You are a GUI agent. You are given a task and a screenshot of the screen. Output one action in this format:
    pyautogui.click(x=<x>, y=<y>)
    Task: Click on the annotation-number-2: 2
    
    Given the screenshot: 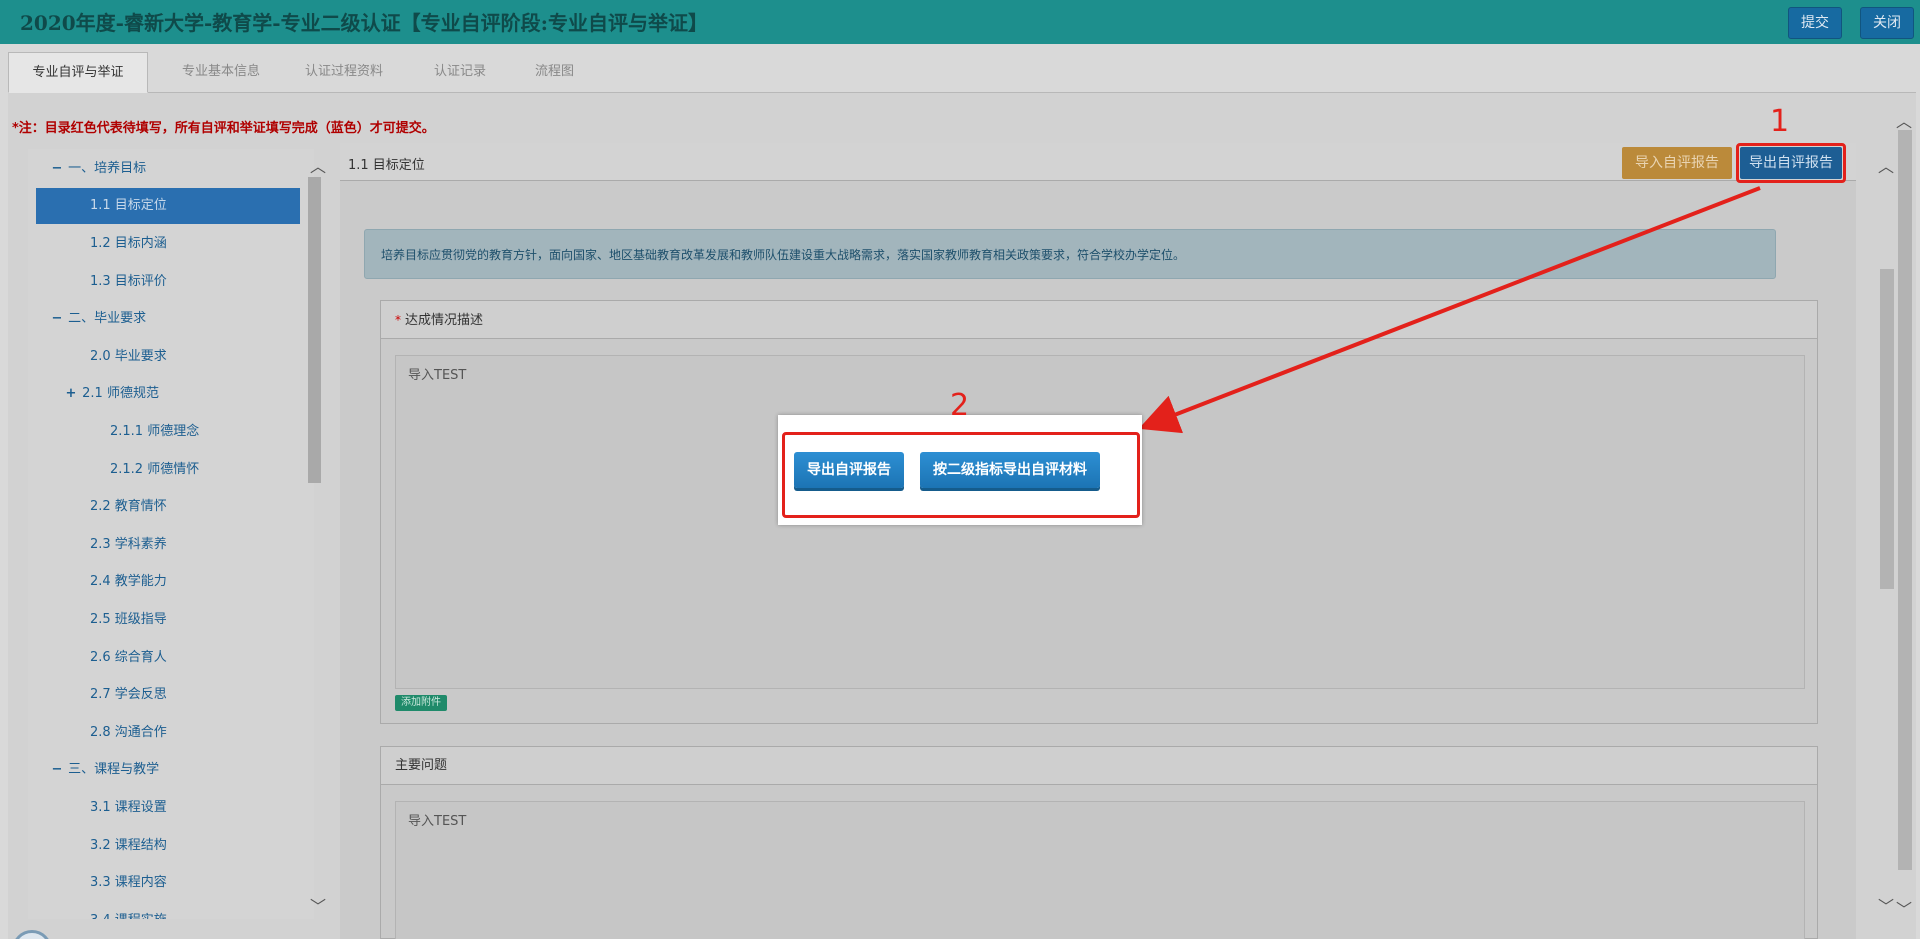 What is the action you would take?
    pyautogui.click(x=960, y=405)
    